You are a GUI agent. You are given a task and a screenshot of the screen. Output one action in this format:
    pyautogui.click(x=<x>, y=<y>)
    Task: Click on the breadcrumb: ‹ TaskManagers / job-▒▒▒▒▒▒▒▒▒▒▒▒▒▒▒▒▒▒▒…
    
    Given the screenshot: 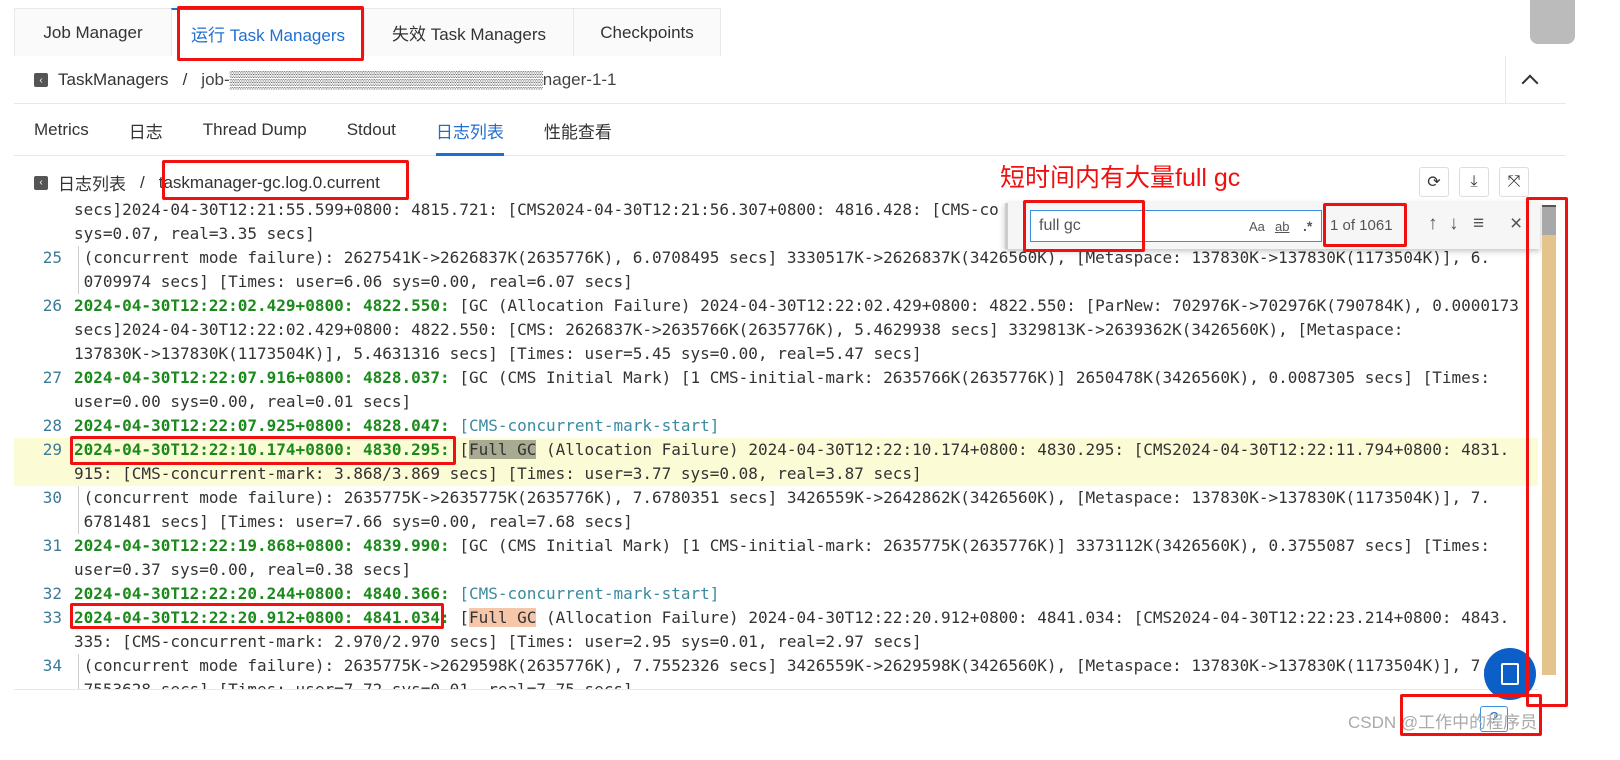 What is the action you would take?
    pyautogui.click(x=325, y=80)
    